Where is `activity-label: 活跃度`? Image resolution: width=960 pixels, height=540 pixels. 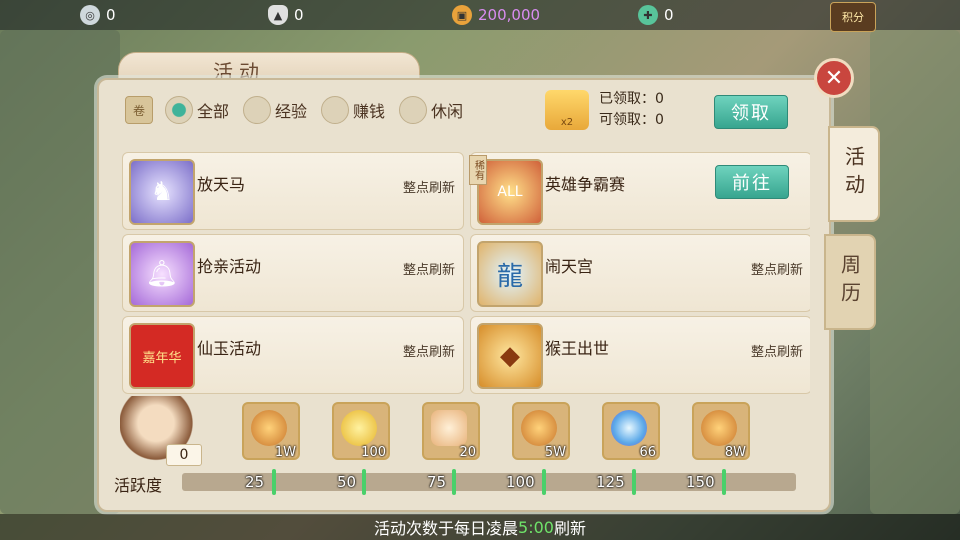
activity-label: 活跃度 is located at coordinates (138, 485).